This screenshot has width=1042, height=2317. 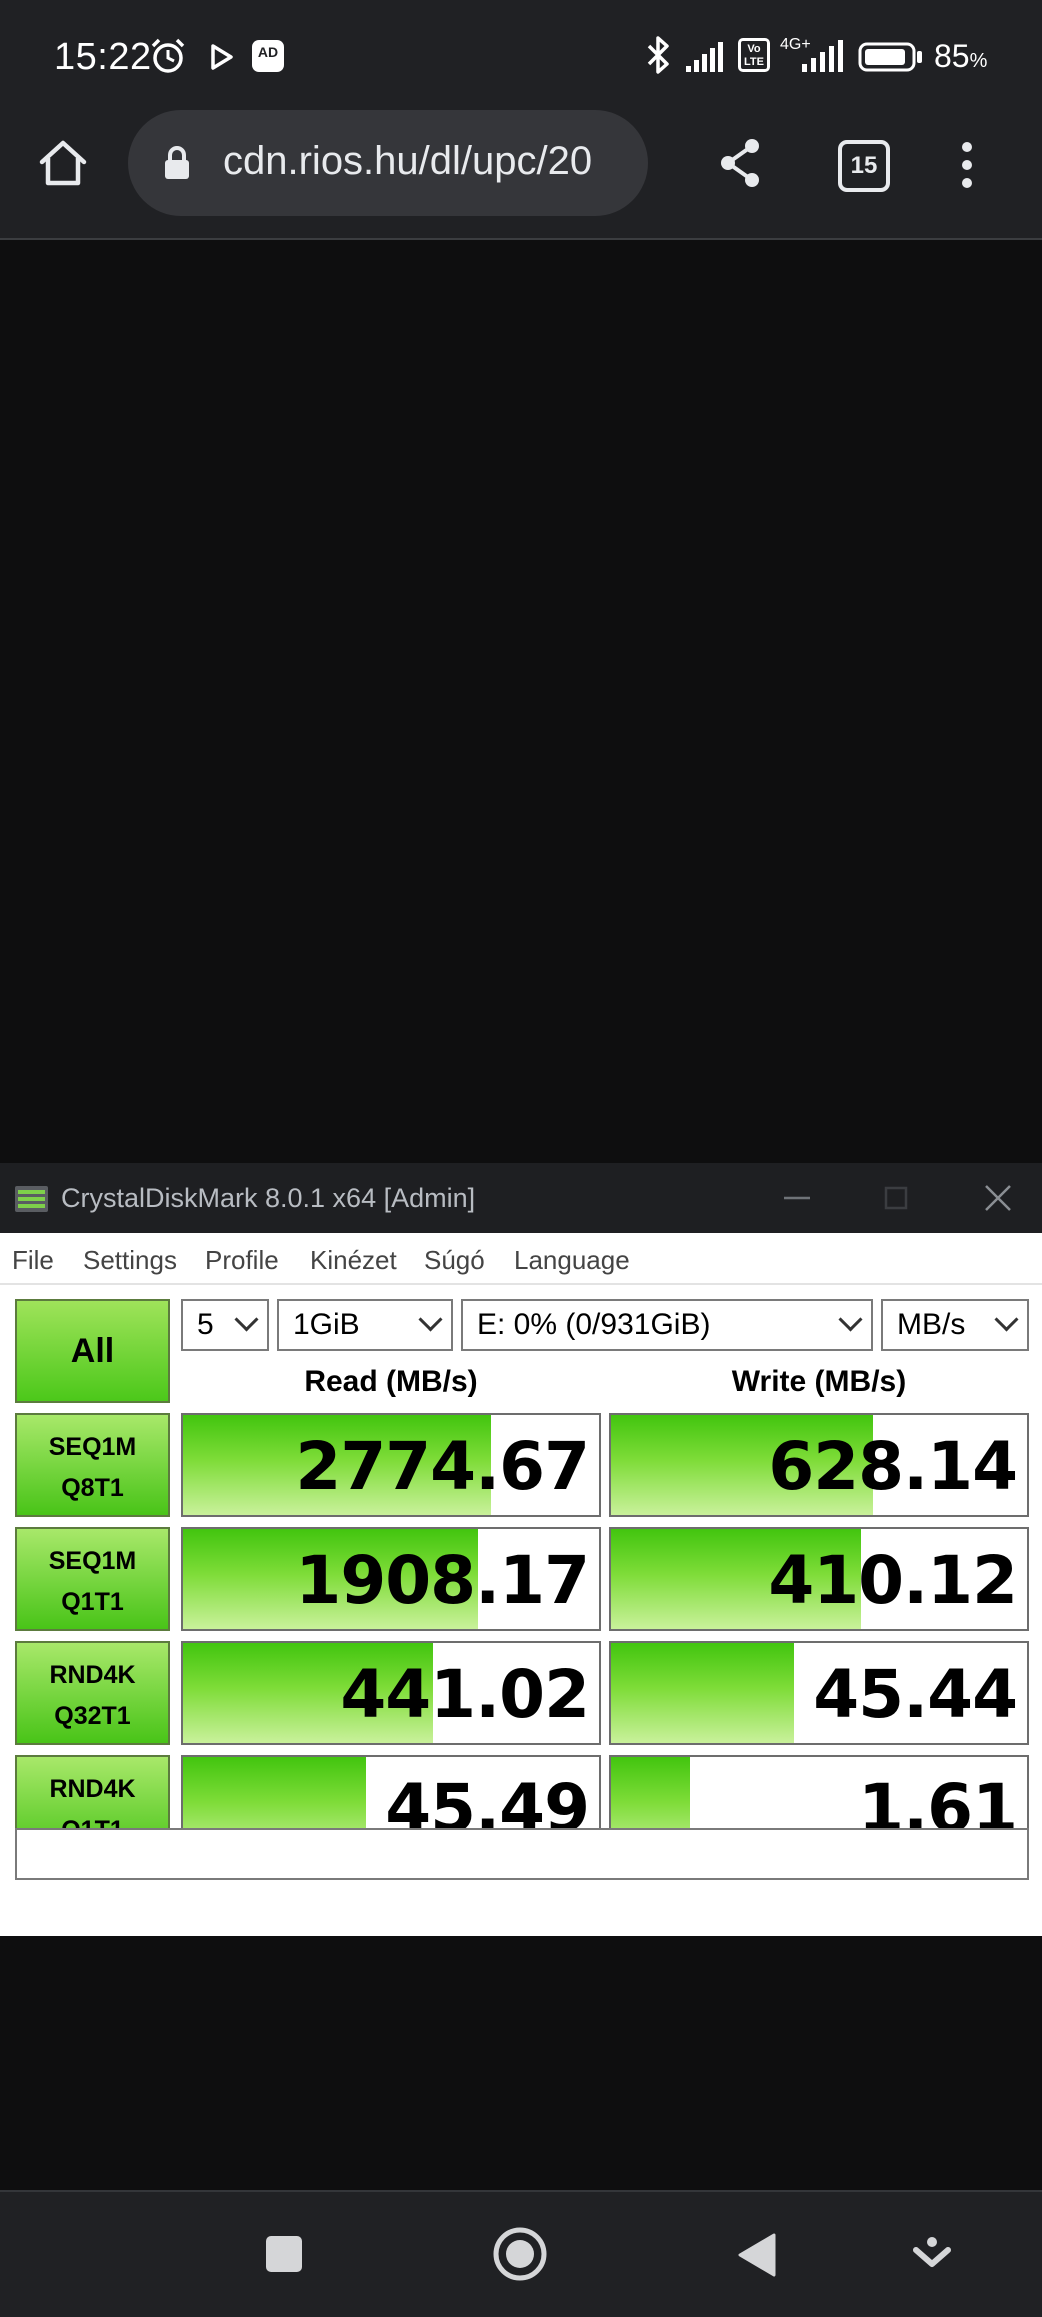 I want to click on home-icon, so click(x=63, y=163).